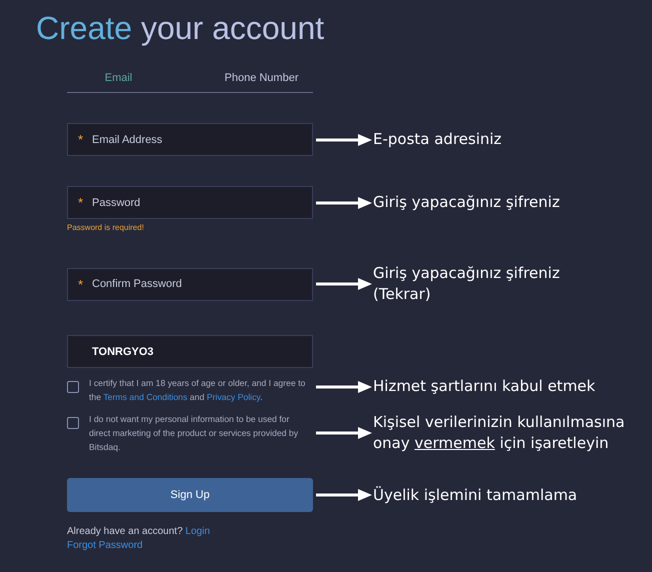 This screenshot has width=652, height=572. I want to click on annotation-text: E-posta adresiniz, so click(437, 139).